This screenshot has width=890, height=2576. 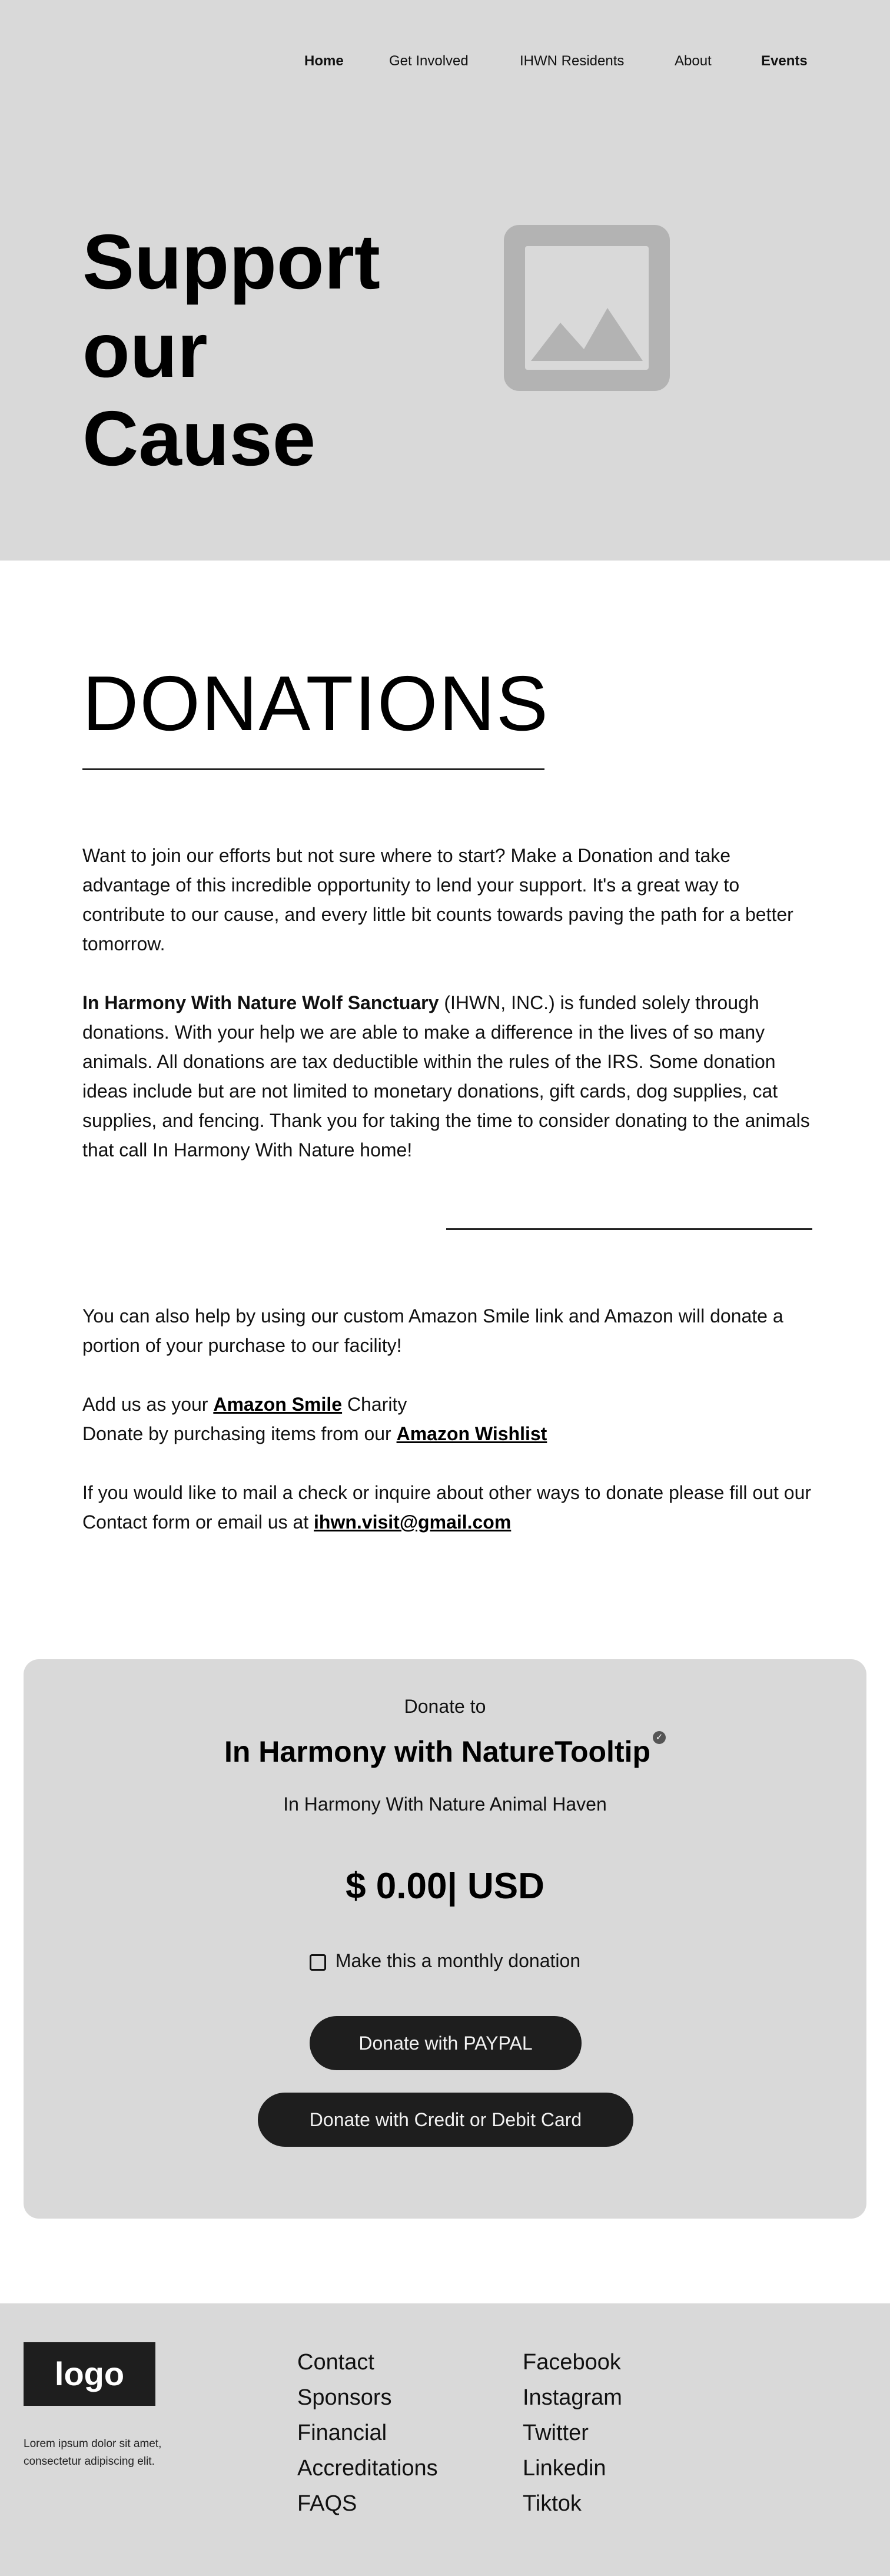 What do you see at coordinates (572, 2469) in the screenshot?
I see `footer-link-linkedin: Linkedin` at bounding box center [572, 2469].